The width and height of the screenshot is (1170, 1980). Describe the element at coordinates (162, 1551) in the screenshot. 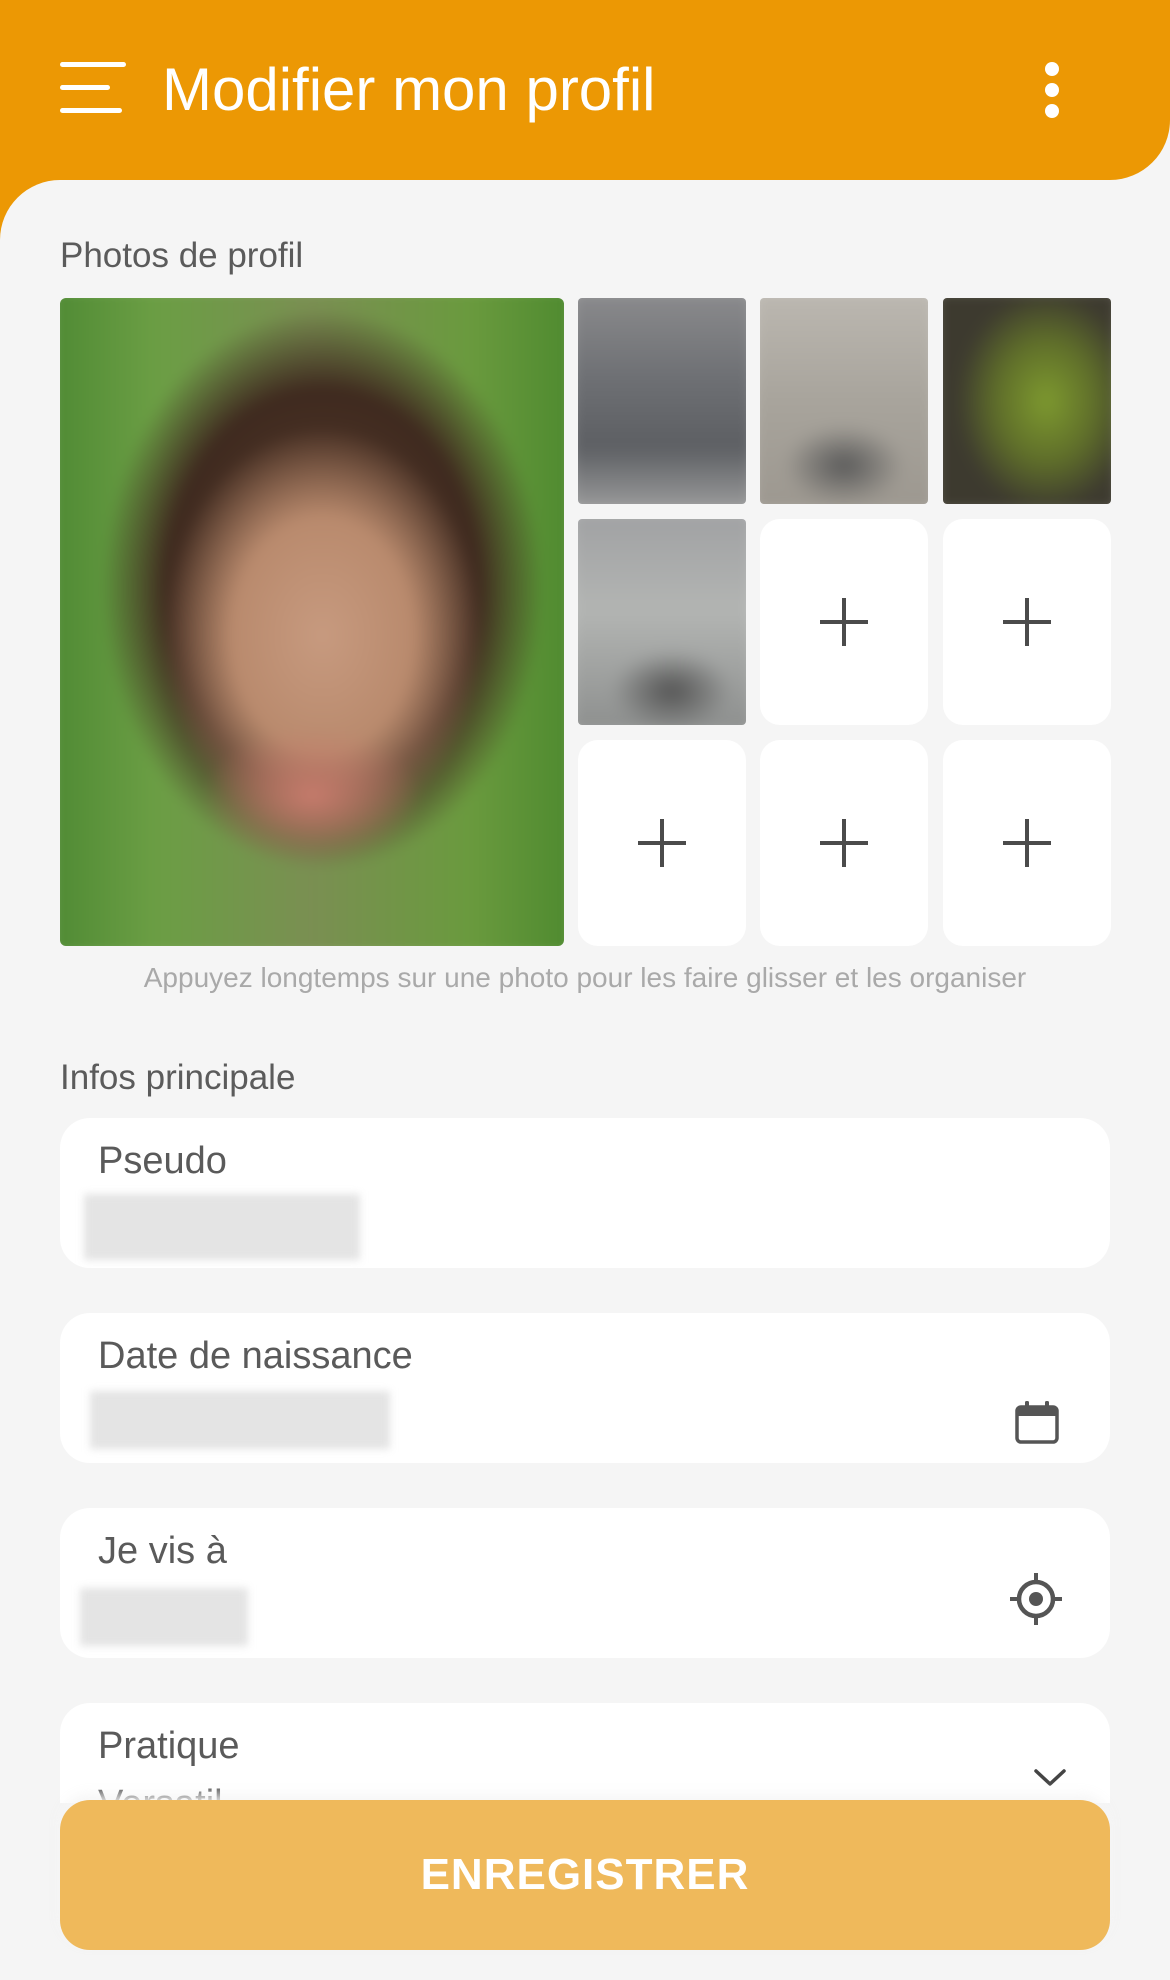

I see `field-label: Je vis à` at that location.